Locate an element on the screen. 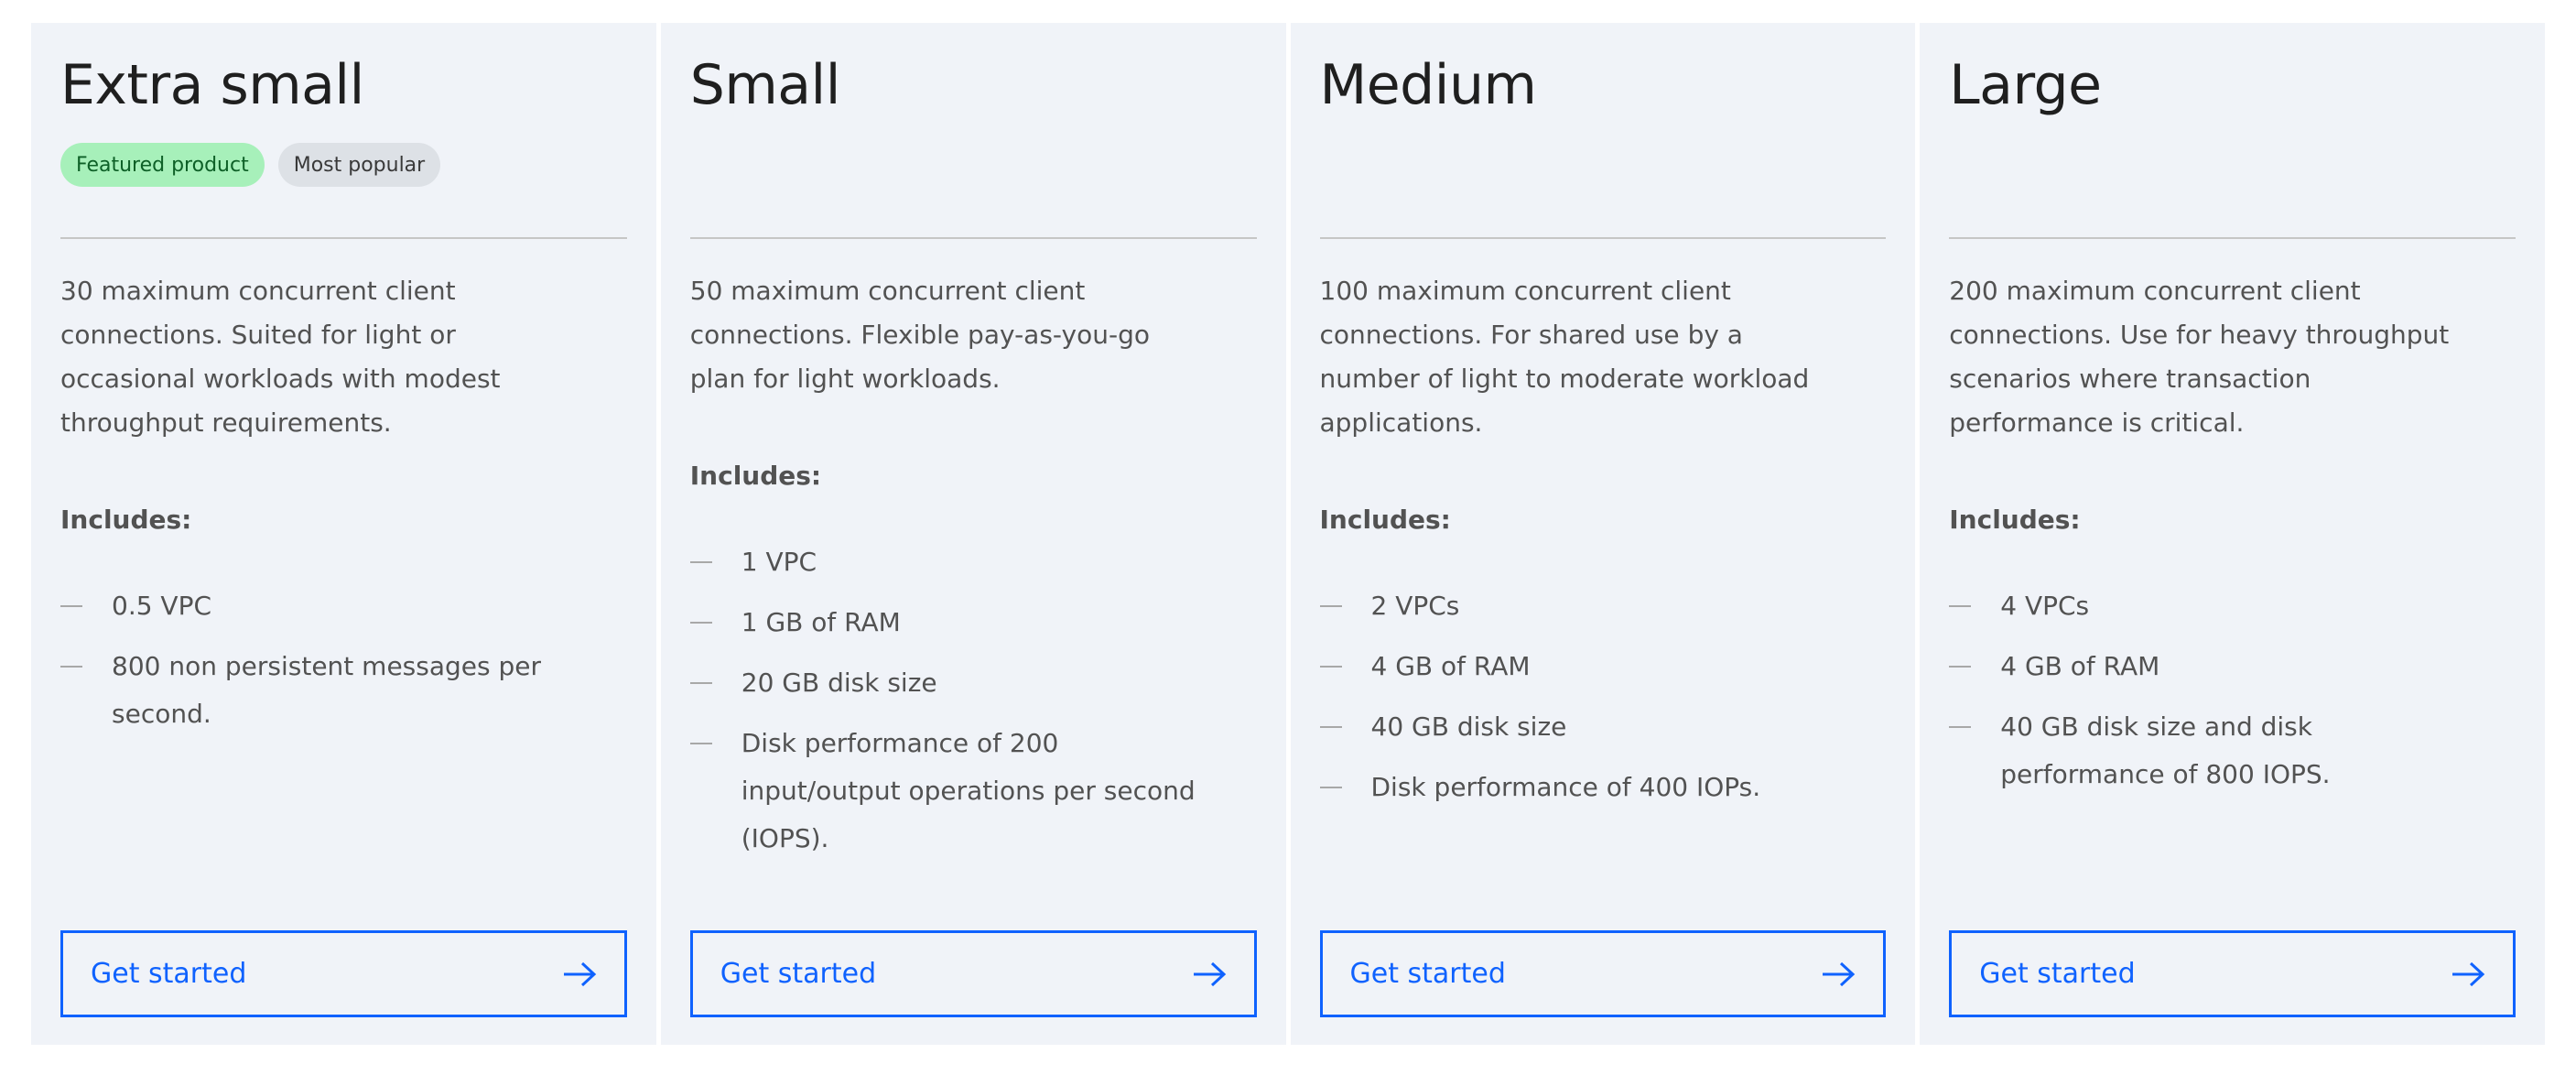 This screenshot has width=2576, height=1075. feature-text: 2 VPCs is located at coordinates (1415, 606).